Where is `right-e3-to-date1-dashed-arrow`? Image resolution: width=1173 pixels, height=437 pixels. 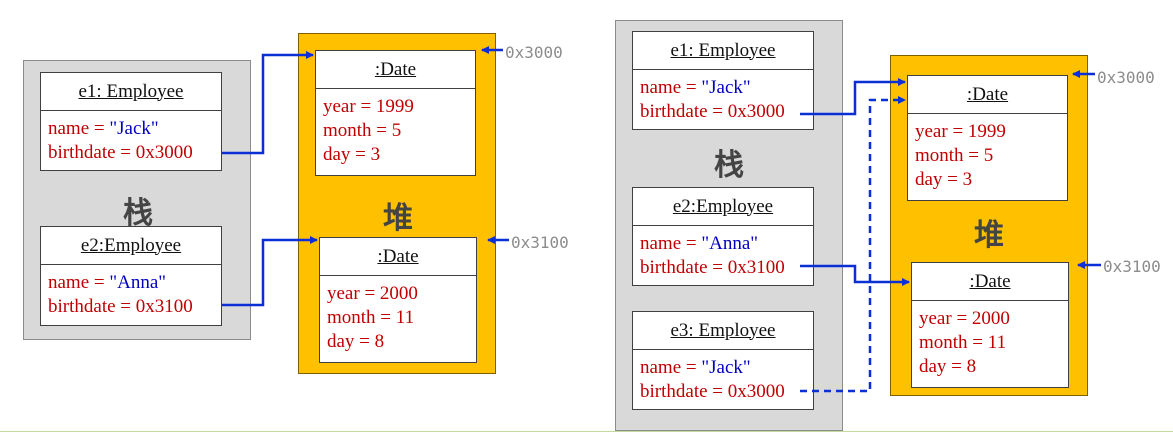 right-e3-to-date1-dashed-arrow is located at coordinates (853, 244).